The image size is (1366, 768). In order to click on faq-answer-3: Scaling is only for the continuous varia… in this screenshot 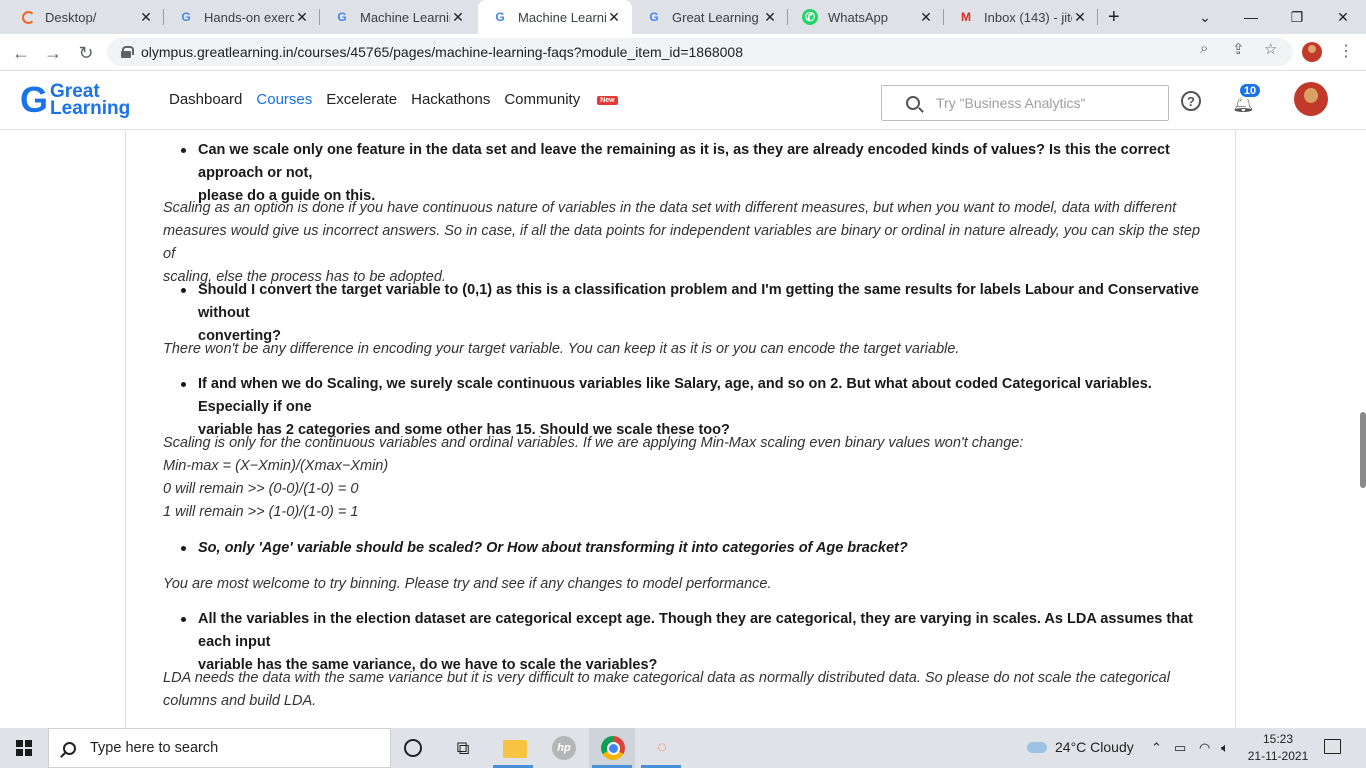, I will do `click(593, 477)`.